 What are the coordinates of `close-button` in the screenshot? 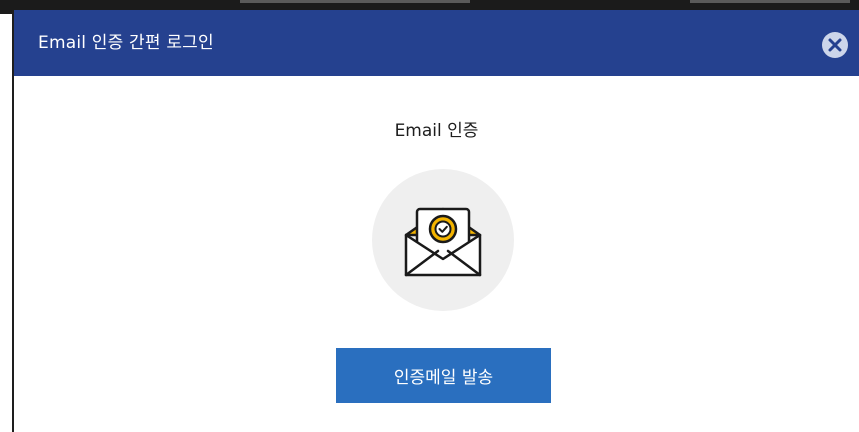 It's located at (835, 45).